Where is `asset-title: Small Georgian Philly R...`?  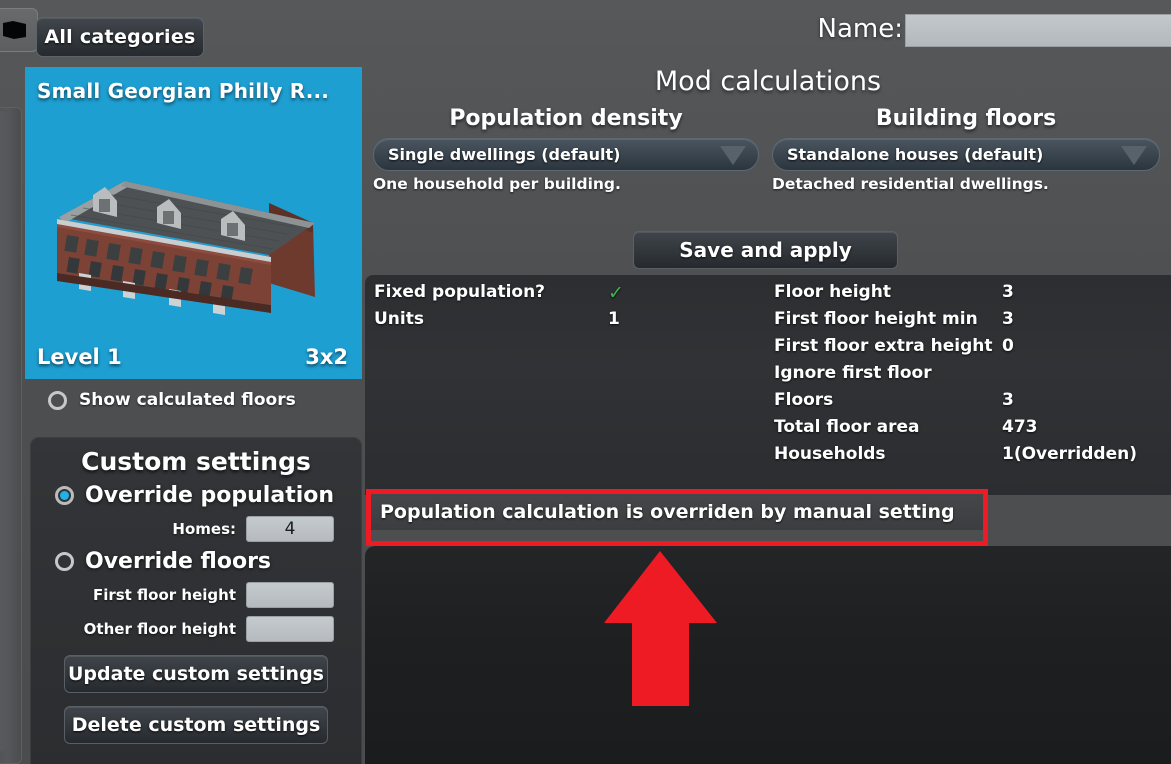
asset-title: Small Georgian Philly R... is located at coordinates (183, 91).